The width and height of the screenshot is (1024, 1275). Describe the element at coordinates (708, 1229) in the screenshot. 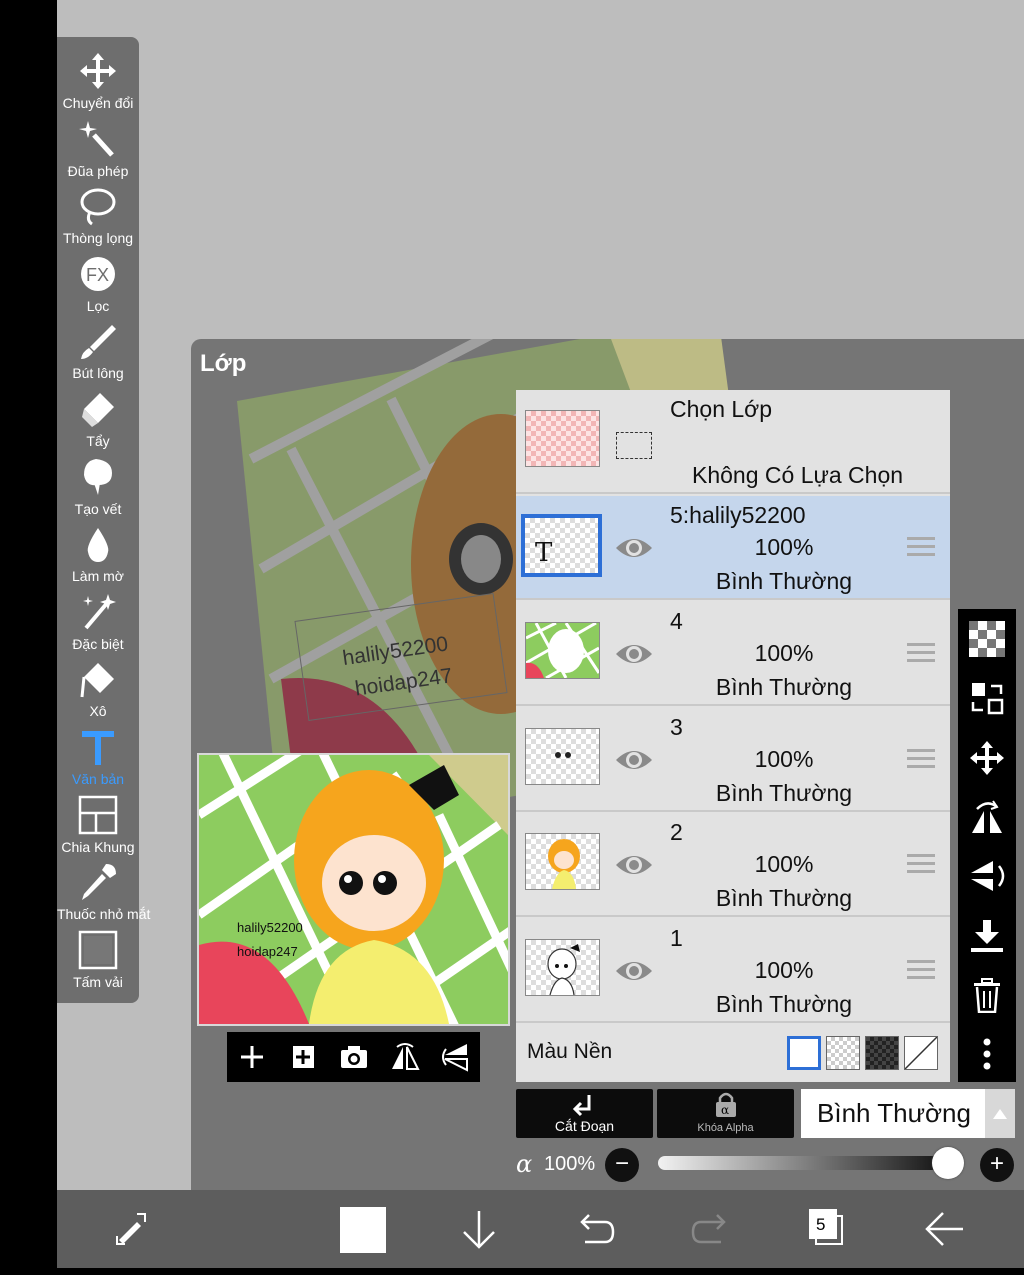

I see `redo-icon` at that location.